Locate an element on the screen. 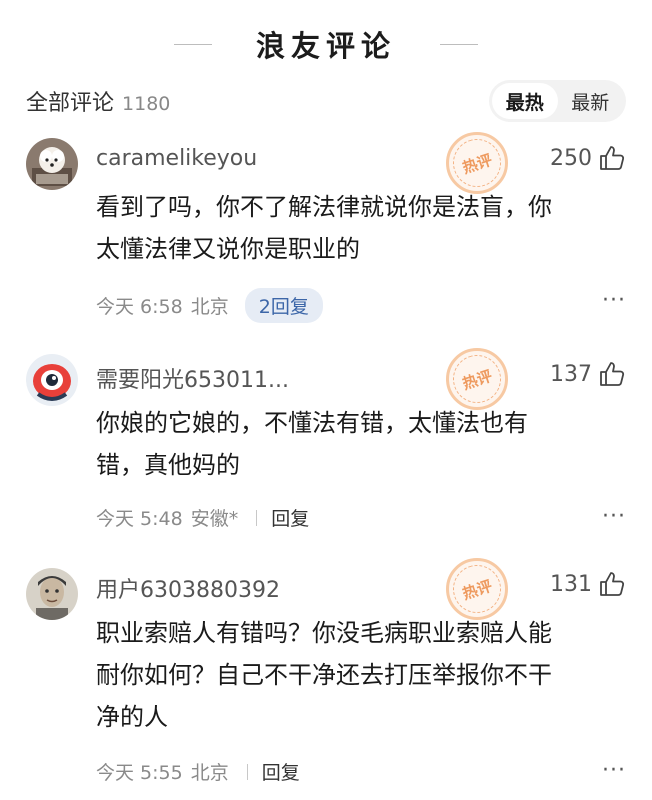 The image size is (652, 800). comment-total: 1180 is located at coordinates (146, 104).